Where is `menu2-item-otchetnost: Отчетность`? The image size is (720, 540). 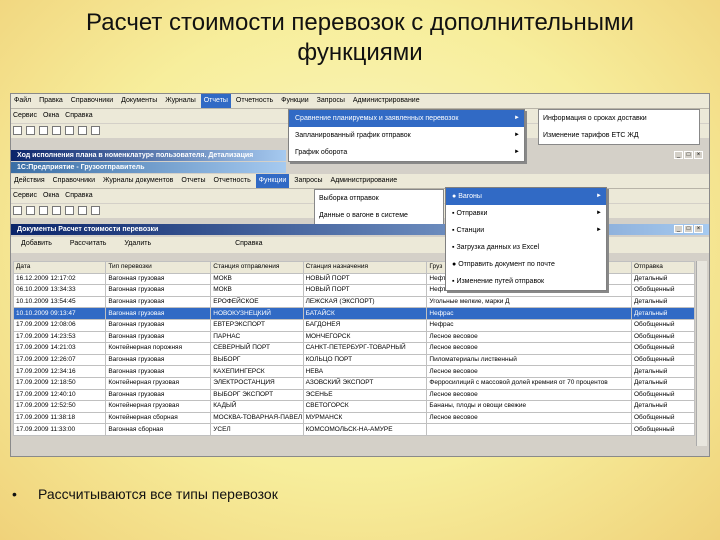
menu2-item-otchetnost: Отчетность is located at coordinates (231, 181).